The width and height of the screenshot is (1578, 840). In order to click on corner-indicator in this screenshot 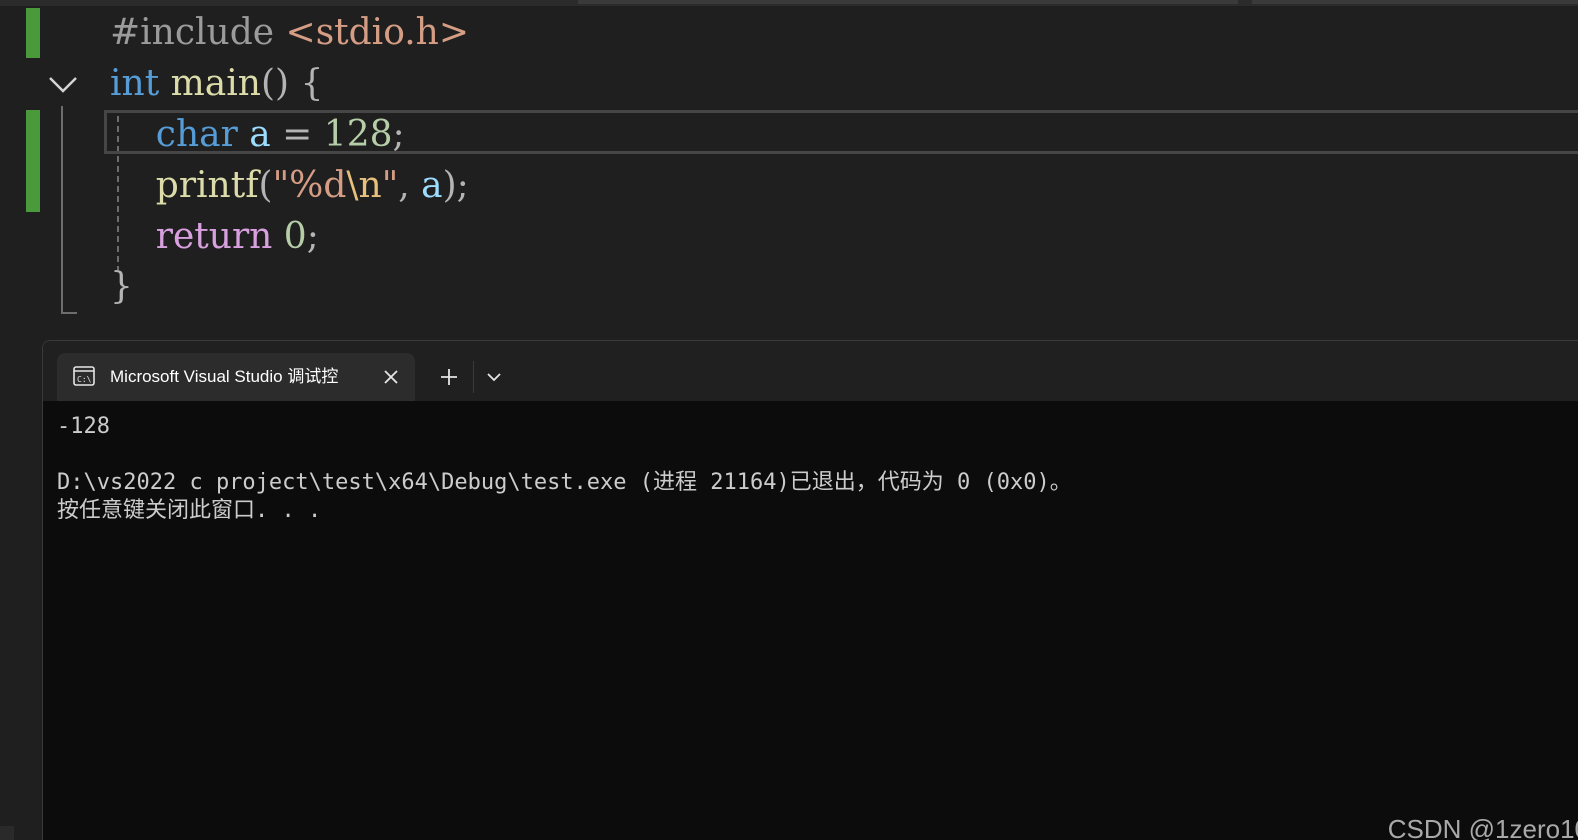, I will do `click(7, 833)`.